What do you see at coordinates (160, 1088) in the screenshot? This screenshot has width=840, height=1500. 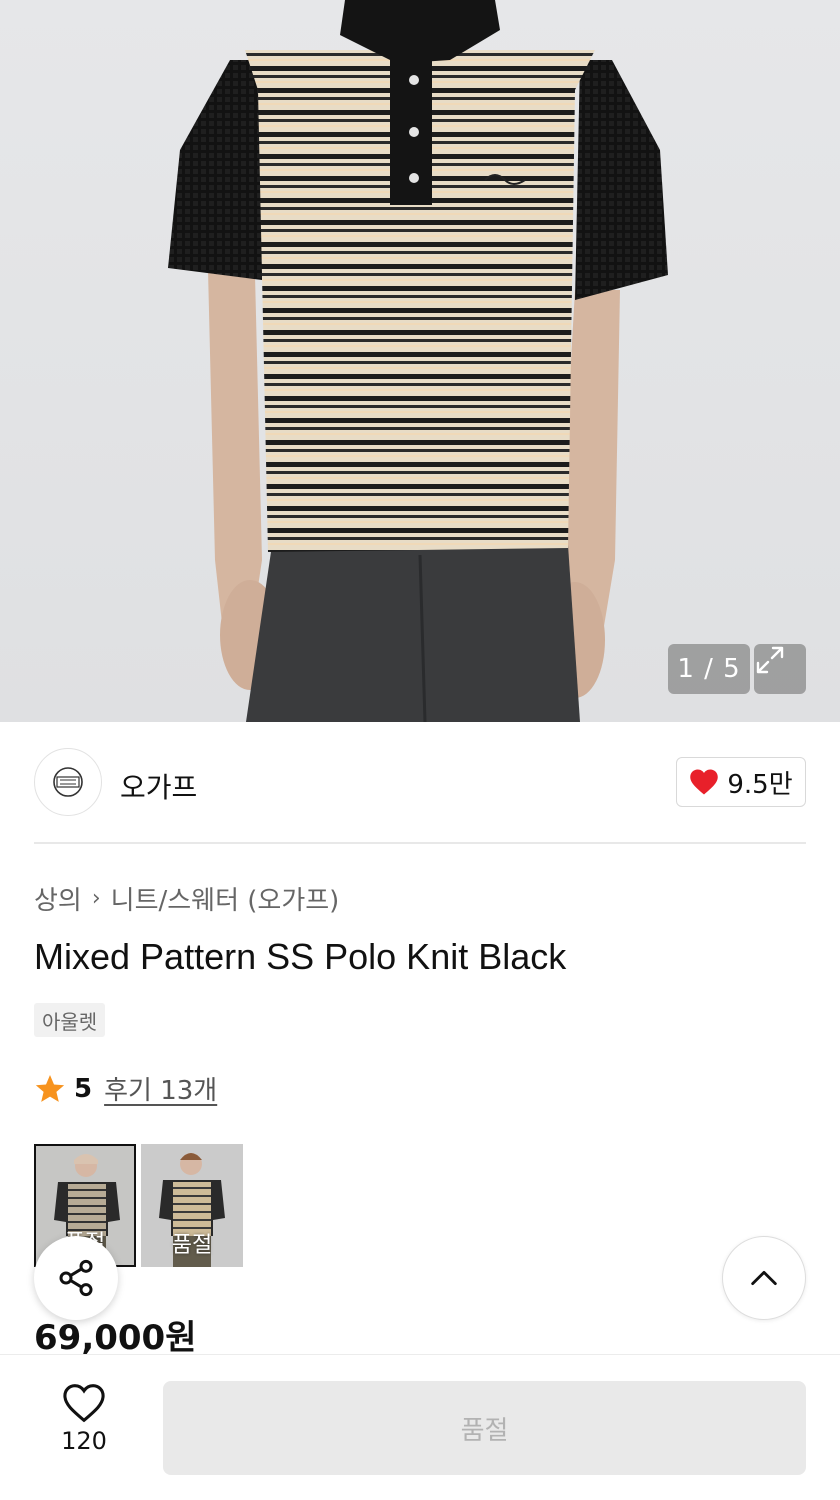 I see `reviews-link: 후기 13개` at bounding box center [160, 1088].